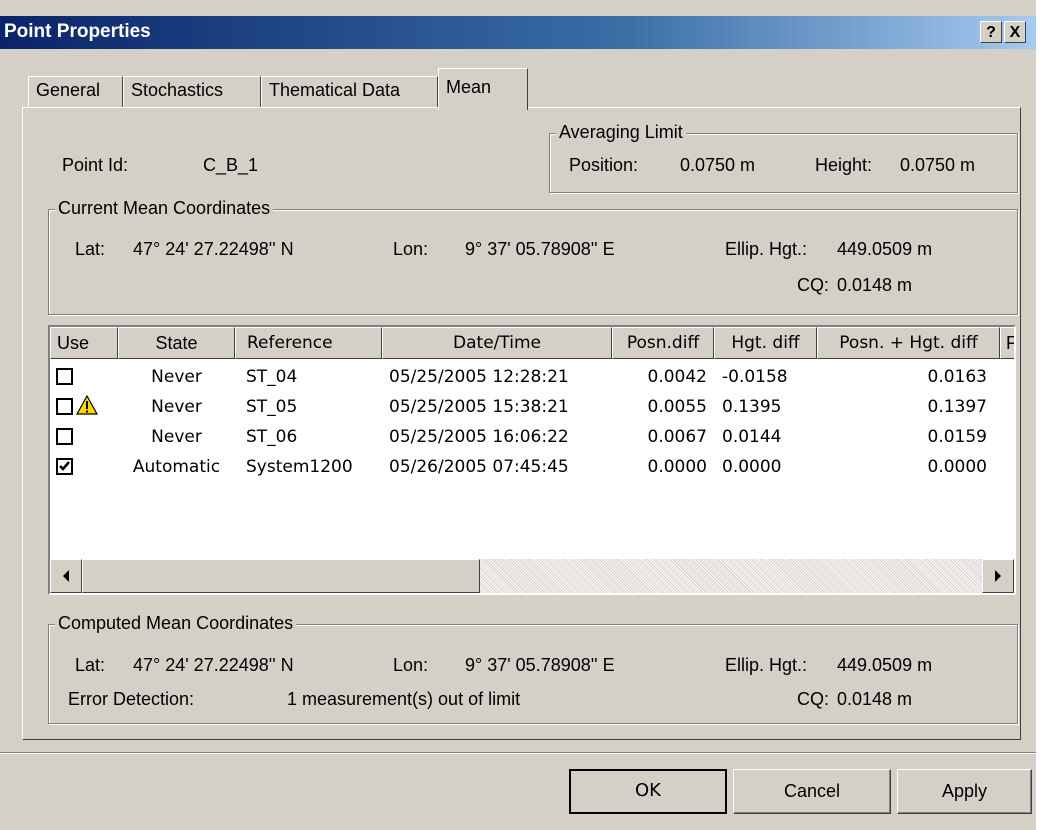  I want to click on ok-button: OK, so click(648, 791).